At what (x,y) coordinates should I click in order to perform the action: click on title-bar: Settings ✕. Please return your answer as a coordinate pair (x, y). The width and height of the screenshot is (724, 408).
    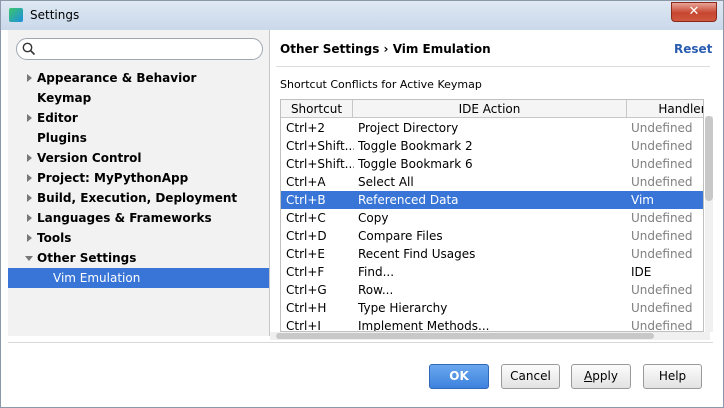
    Looking at the image, I should click on (362, 15).